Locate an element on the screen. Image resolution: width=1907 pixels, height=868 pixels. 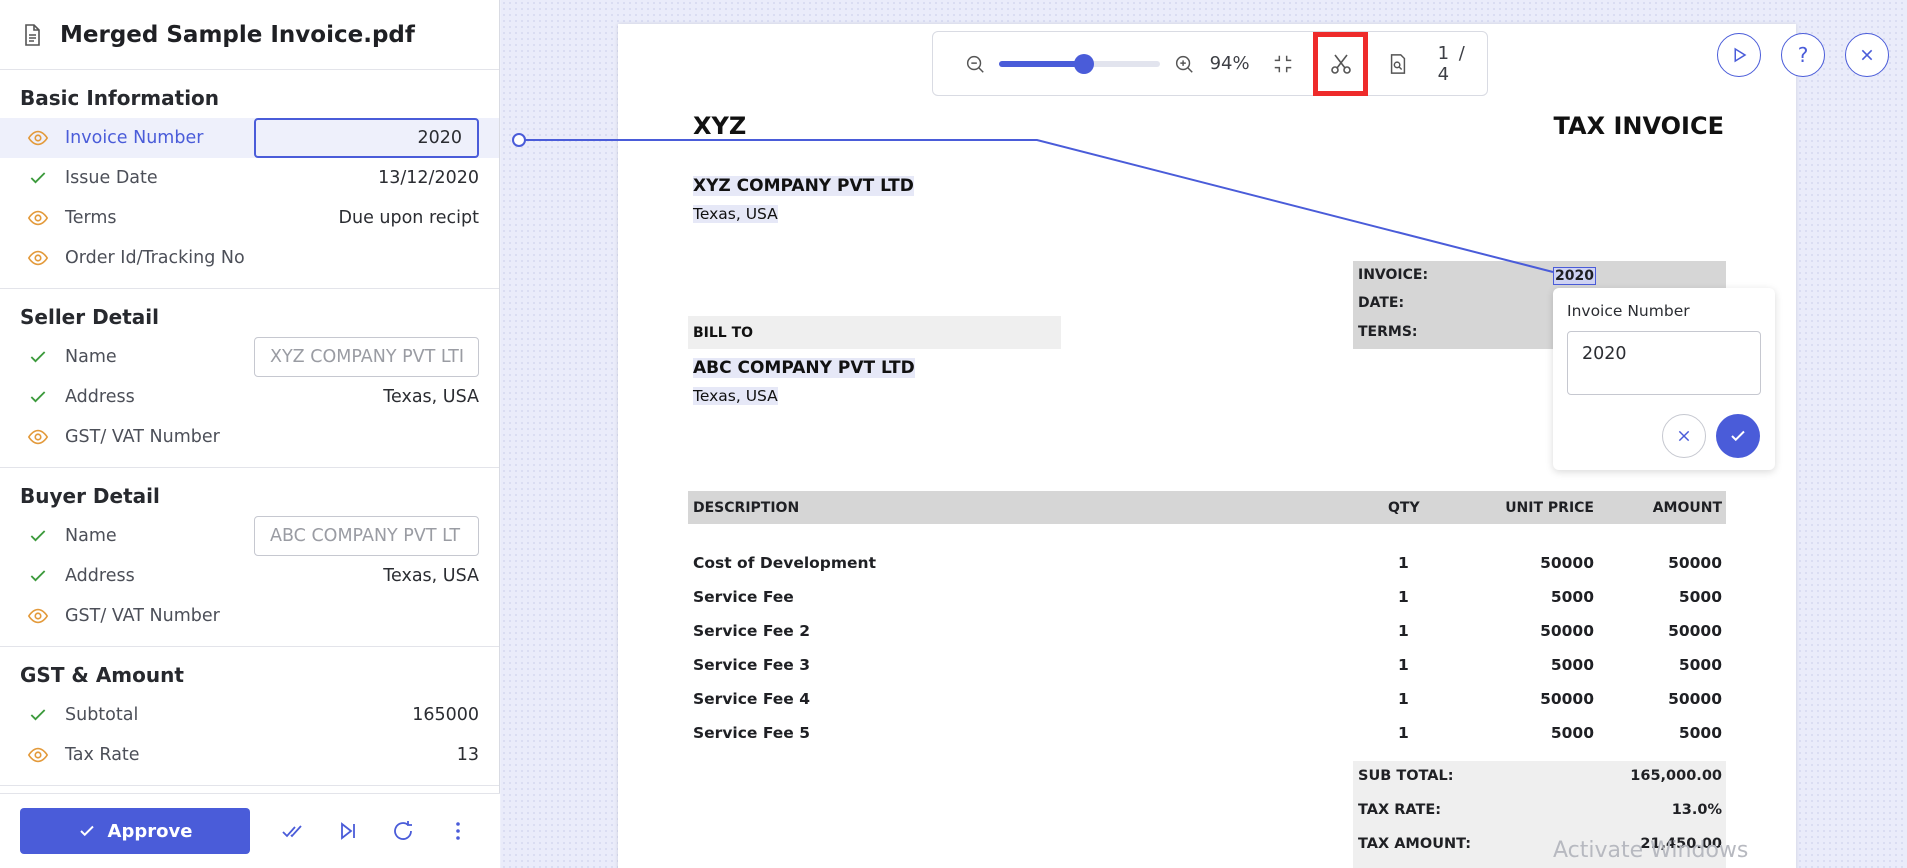
field-input: 2020 is located at coordinates (366, 138).